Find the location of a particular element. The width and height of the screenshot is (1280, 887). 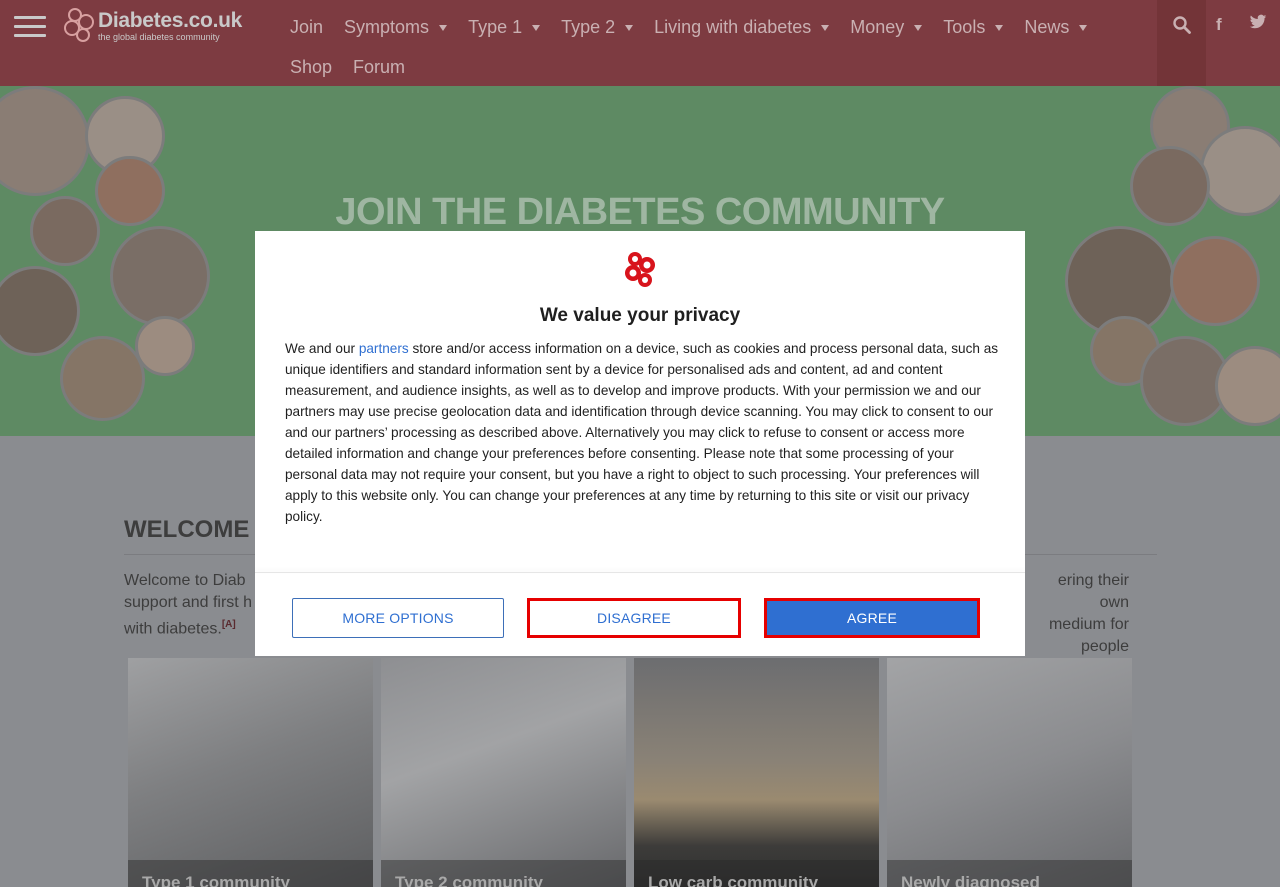

welcome-intro-right: ering their own medium for people is located at coordinates (1077, 614).